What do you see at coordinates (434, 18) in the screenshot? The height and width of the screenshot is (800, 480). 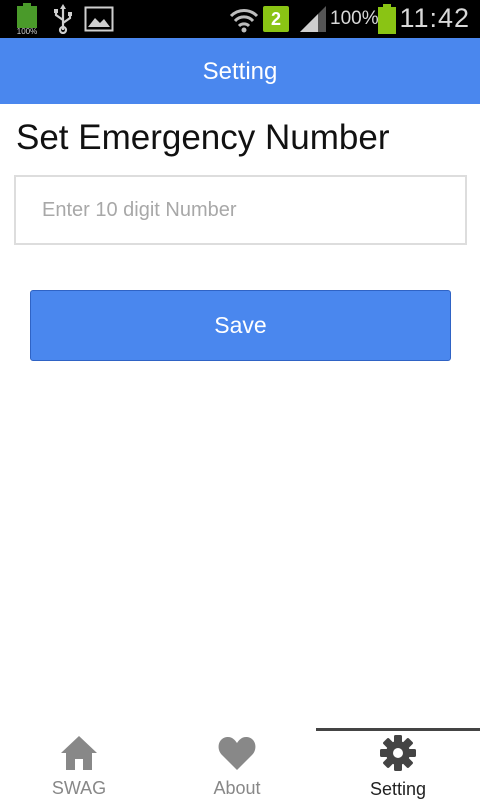 I see `clock: 11:42` at bounding box center [434, 18].